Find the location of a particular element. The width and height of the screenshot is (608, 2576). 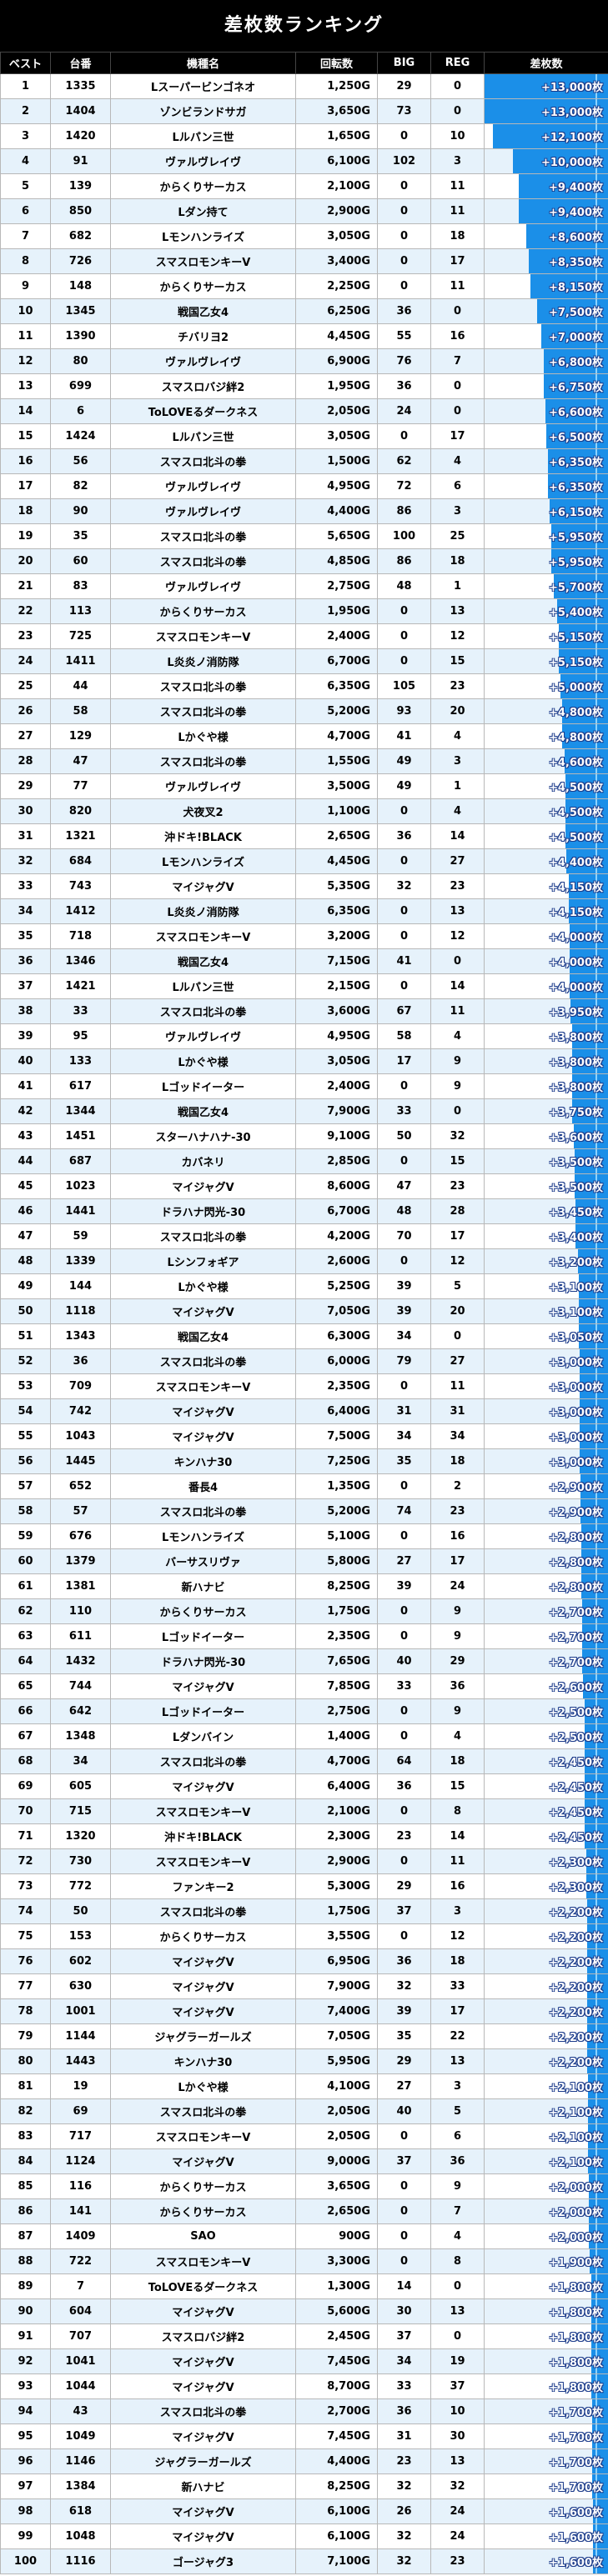

cell-rank: 44 is located at coordinates (26, 1161).